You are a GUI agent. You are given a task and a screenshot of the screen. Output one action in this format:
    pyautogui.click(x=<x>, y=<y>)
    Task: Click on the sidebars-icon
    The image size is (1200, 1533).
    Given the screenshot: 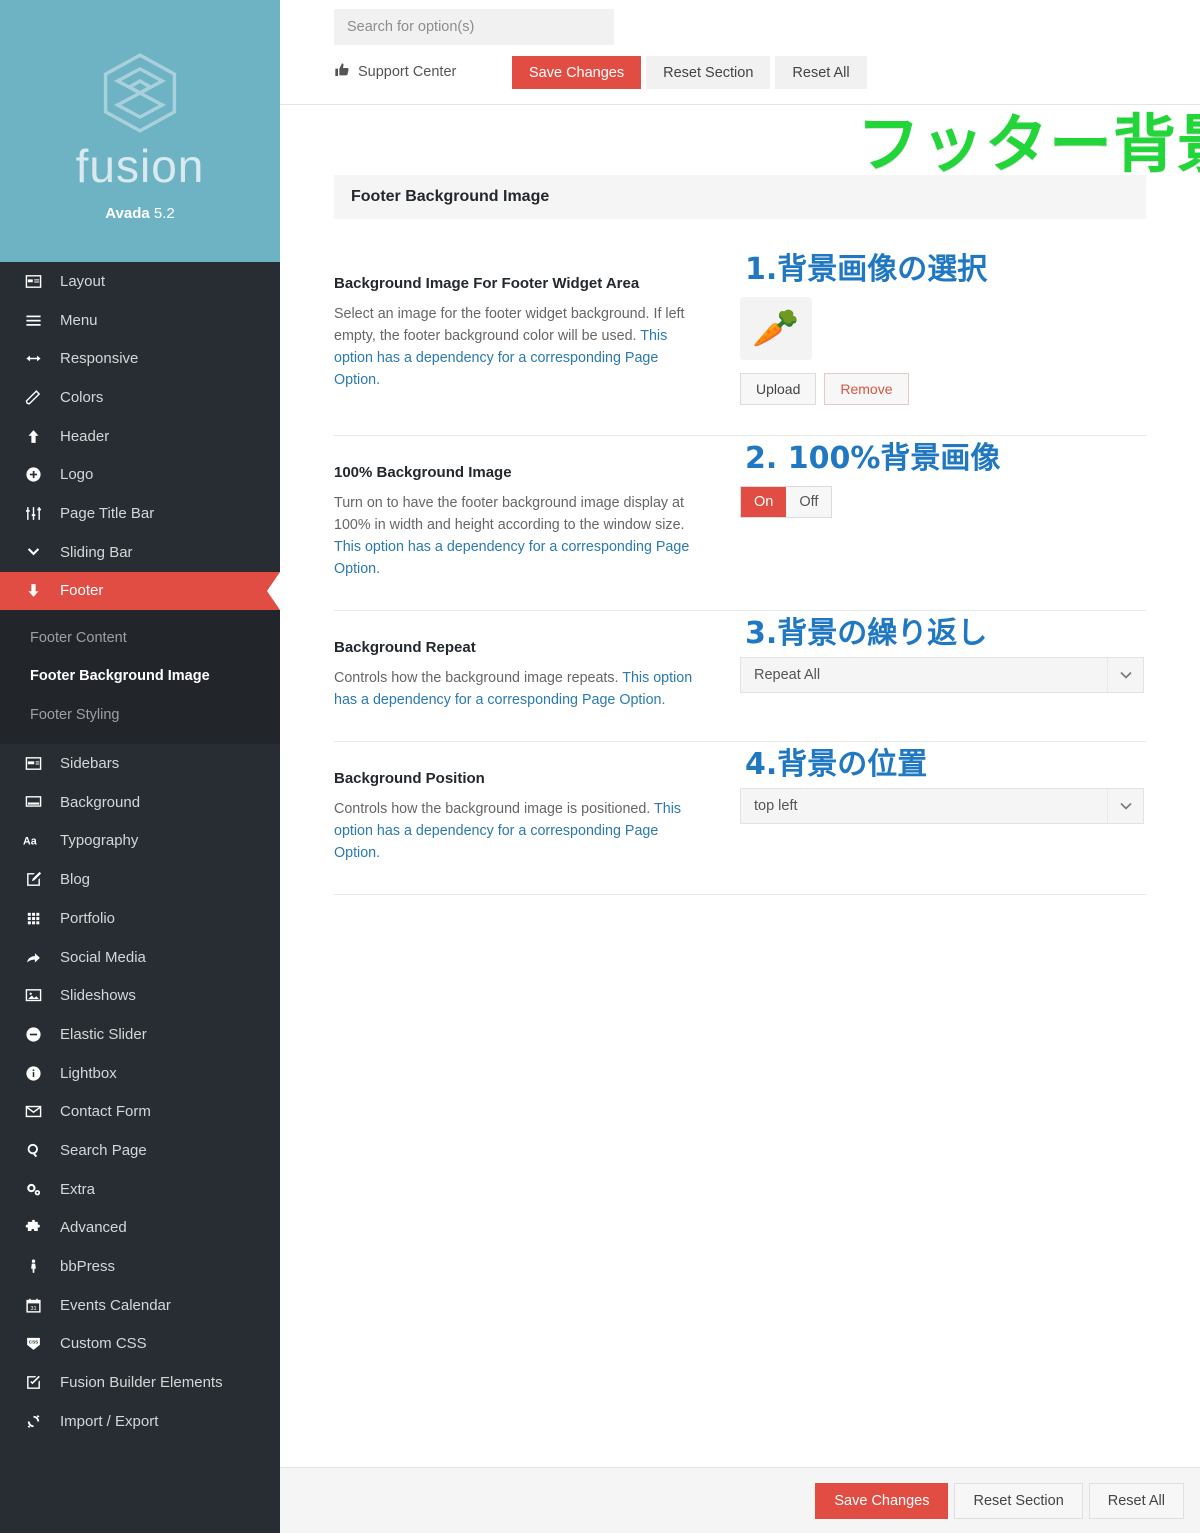 What is the action you would take?
    pyautogui.click(x=33, y=764)
    